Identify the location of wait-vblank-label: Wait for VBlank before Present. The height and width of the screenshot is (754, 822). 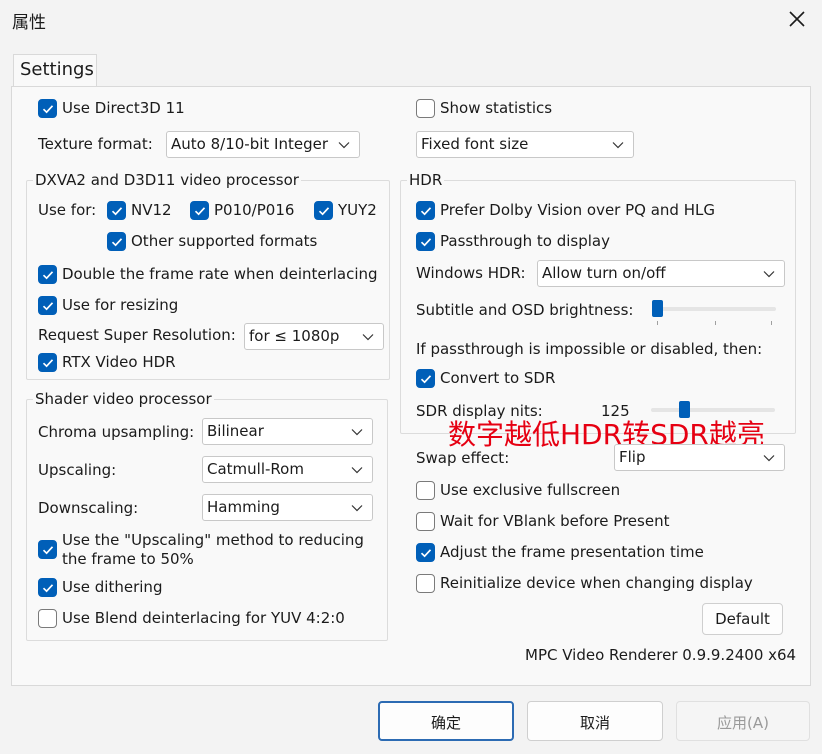
(555, 521).